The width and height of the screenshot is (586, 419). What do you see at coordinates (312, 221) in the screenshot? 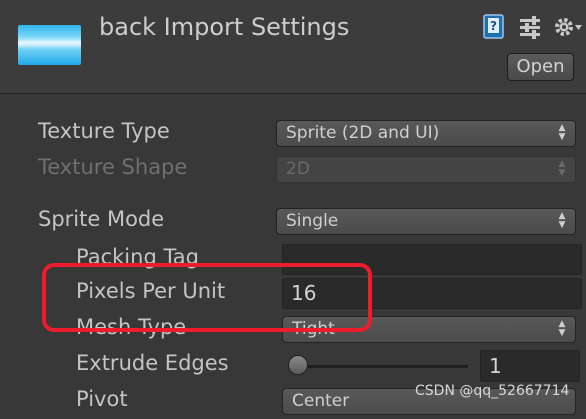
I see `sprite-mode-value: Single` at bounding box center [312, 221].